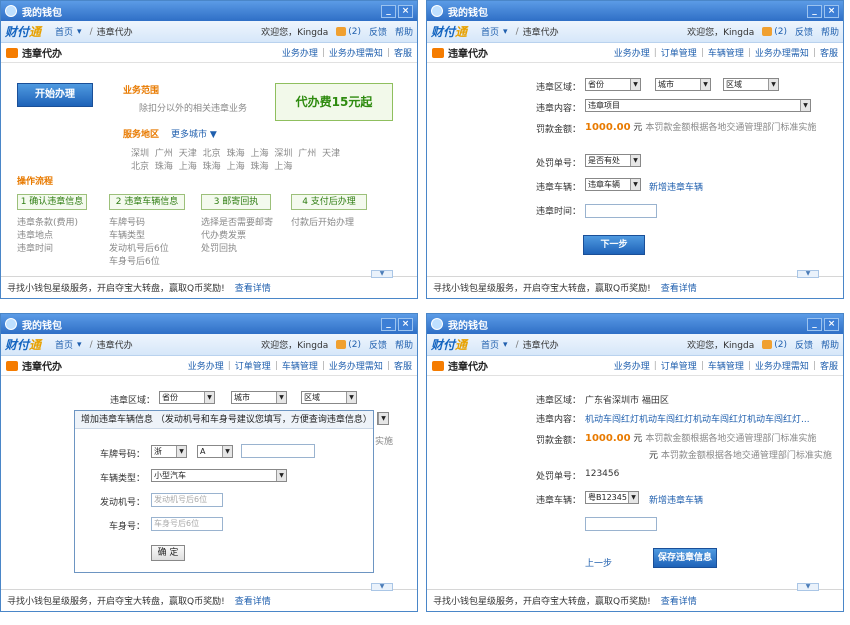 This screenshot has width=850, height=625. I want to click on body-number-input: 车身号后6位, so click(187, 524).